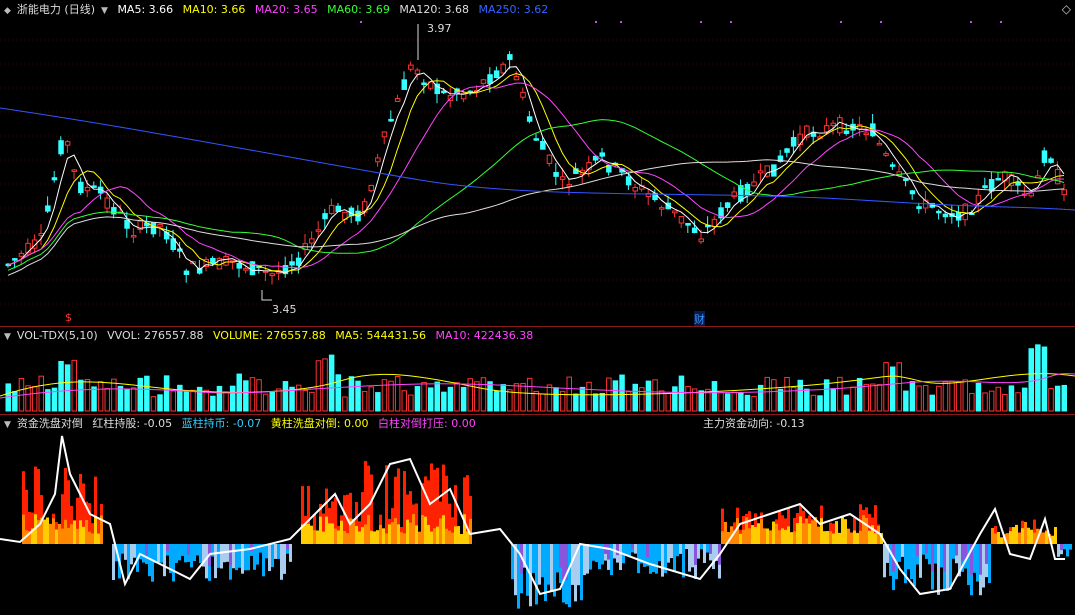 Image resolution: width=1075 pixels, height=615 pixels. What do you see at coordinates (1066, 9) in the screenshot?
I see `diamond-icon: ◇` at bounding box center [1066, 9].